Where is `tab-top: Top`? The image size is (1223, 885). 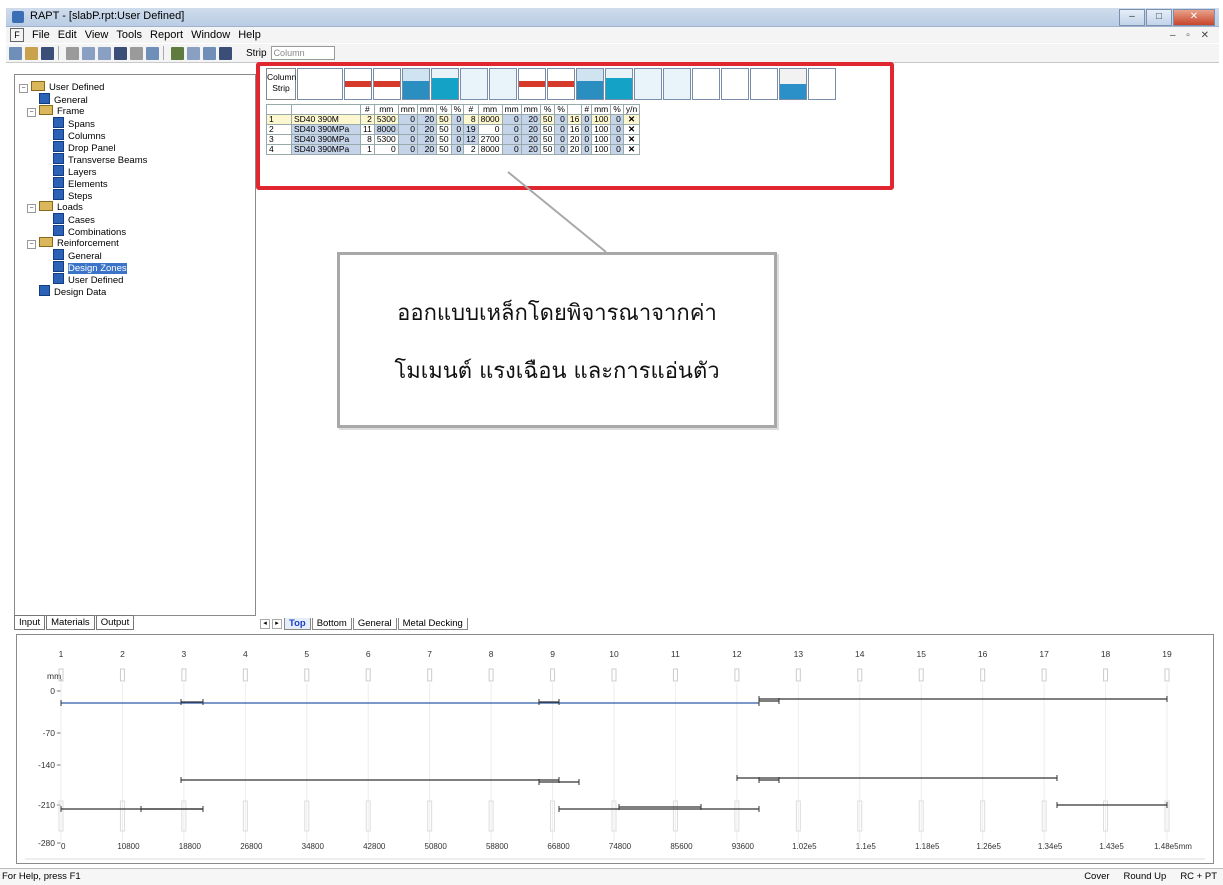
tab-top: Top is located at coordinates (297, 624).